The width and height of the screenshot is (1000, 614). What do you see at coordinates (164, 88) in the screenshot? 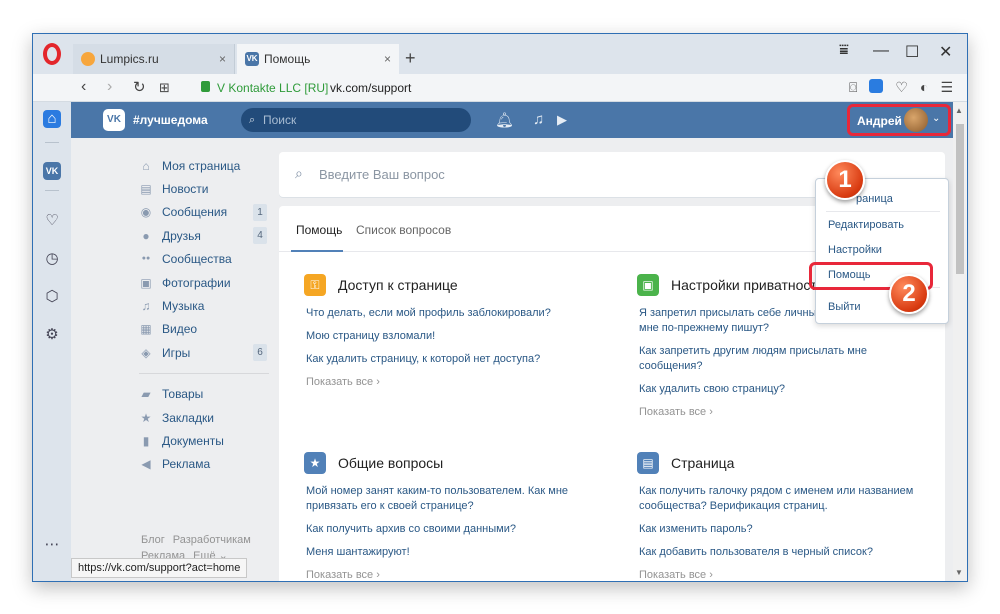
I see `speed-dial-icon: ⊞` at bounding box center [164, 88].